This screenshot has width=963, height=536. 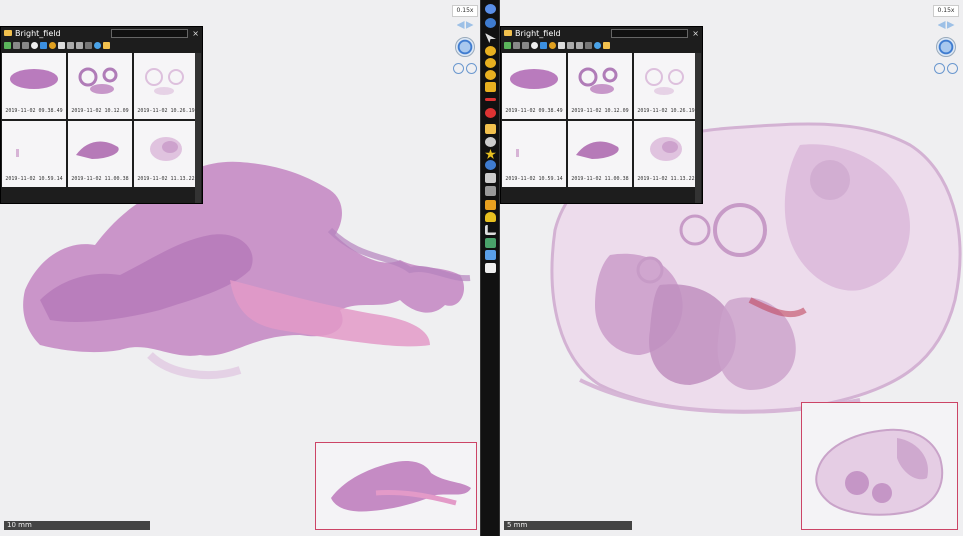 I want to click on star-icon, so click(x=490, y=154).